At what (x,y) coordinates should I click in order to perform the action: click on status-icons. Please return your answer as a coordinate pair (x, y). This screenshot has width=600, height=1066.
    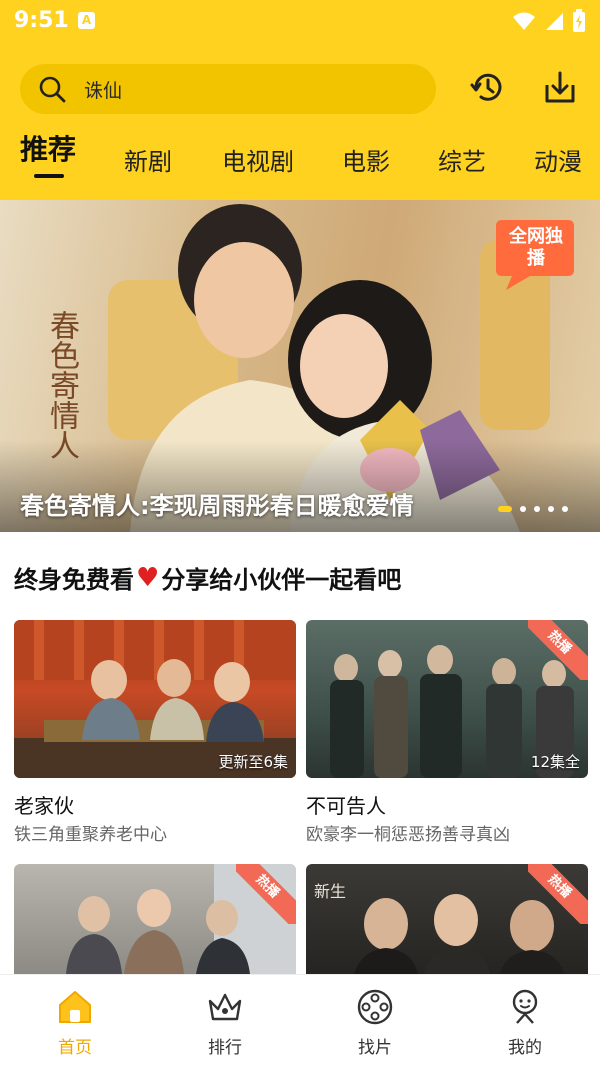
    Looking at the image, I should click on (549, 21).